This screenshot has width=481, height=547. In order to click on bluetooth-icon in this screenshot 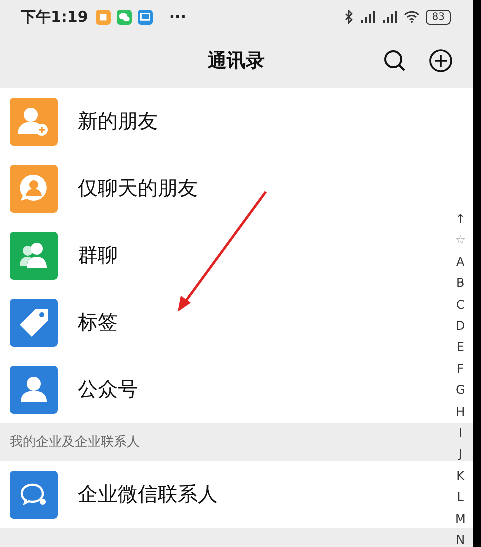, I will do `click(349, 17)`.